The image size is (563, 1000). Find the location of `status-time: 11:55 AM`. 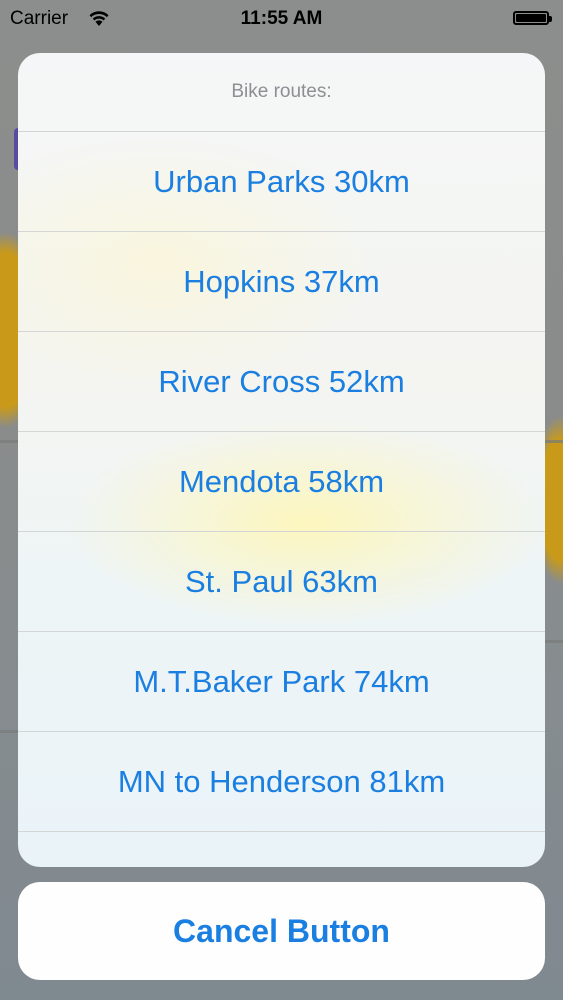

status-time: 11:55 AM is located at coordinates (281, 18).